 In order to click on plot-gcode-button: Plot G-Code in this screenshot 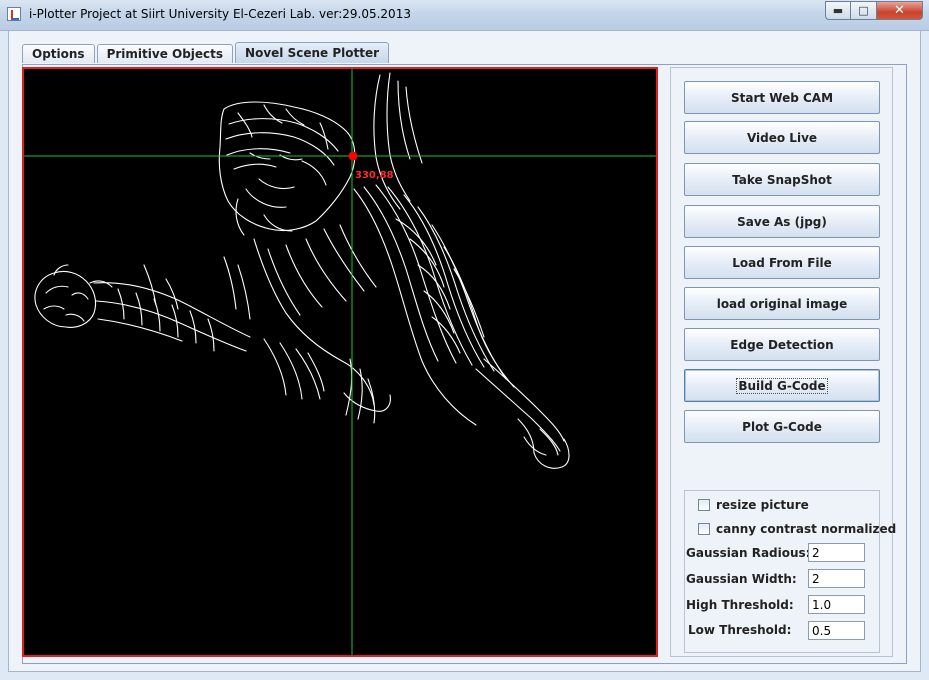, I will do `click(782, 426)`.